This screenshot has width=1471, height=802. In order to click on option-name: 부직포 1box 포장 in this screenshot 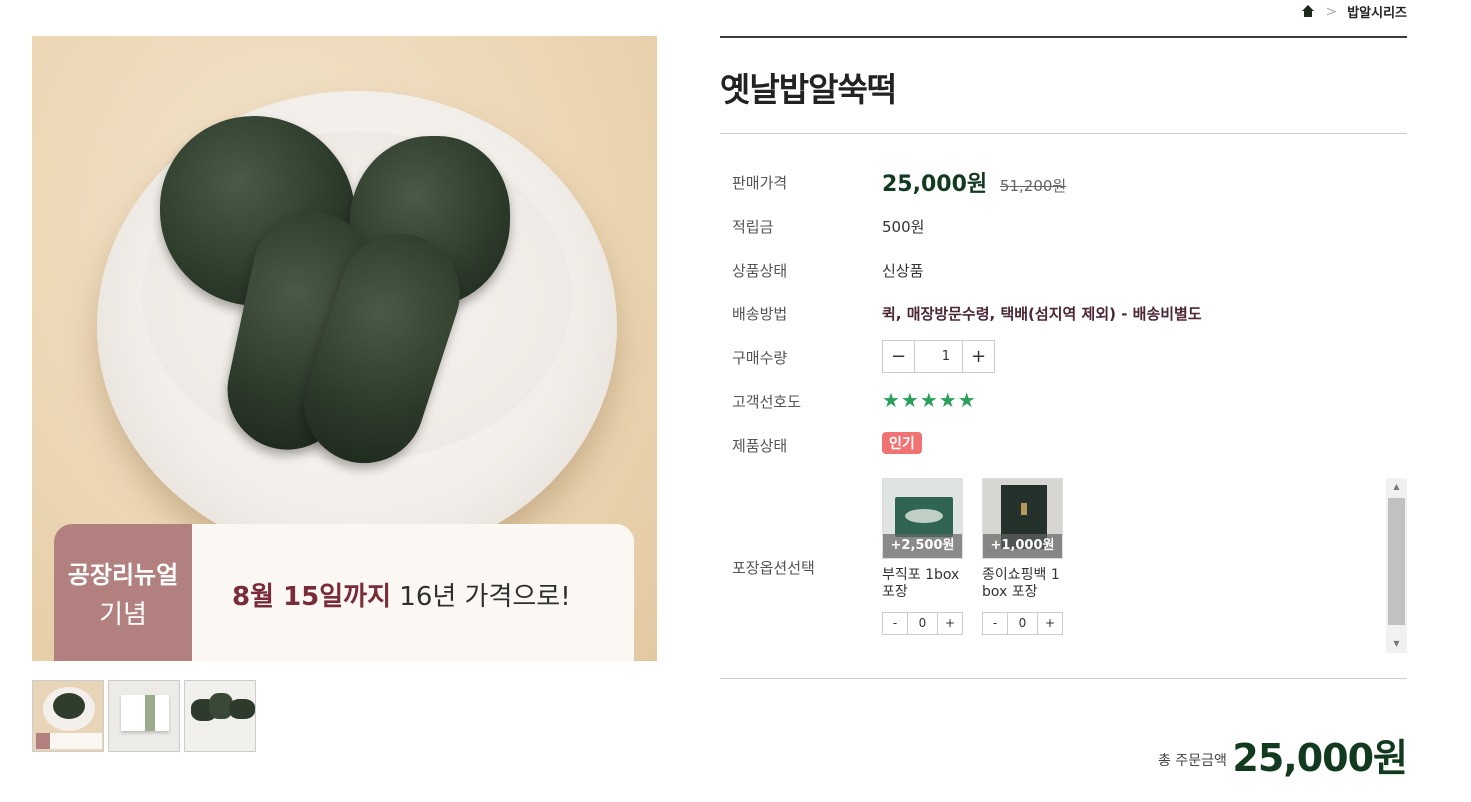, I will do `click(921, 583)`.